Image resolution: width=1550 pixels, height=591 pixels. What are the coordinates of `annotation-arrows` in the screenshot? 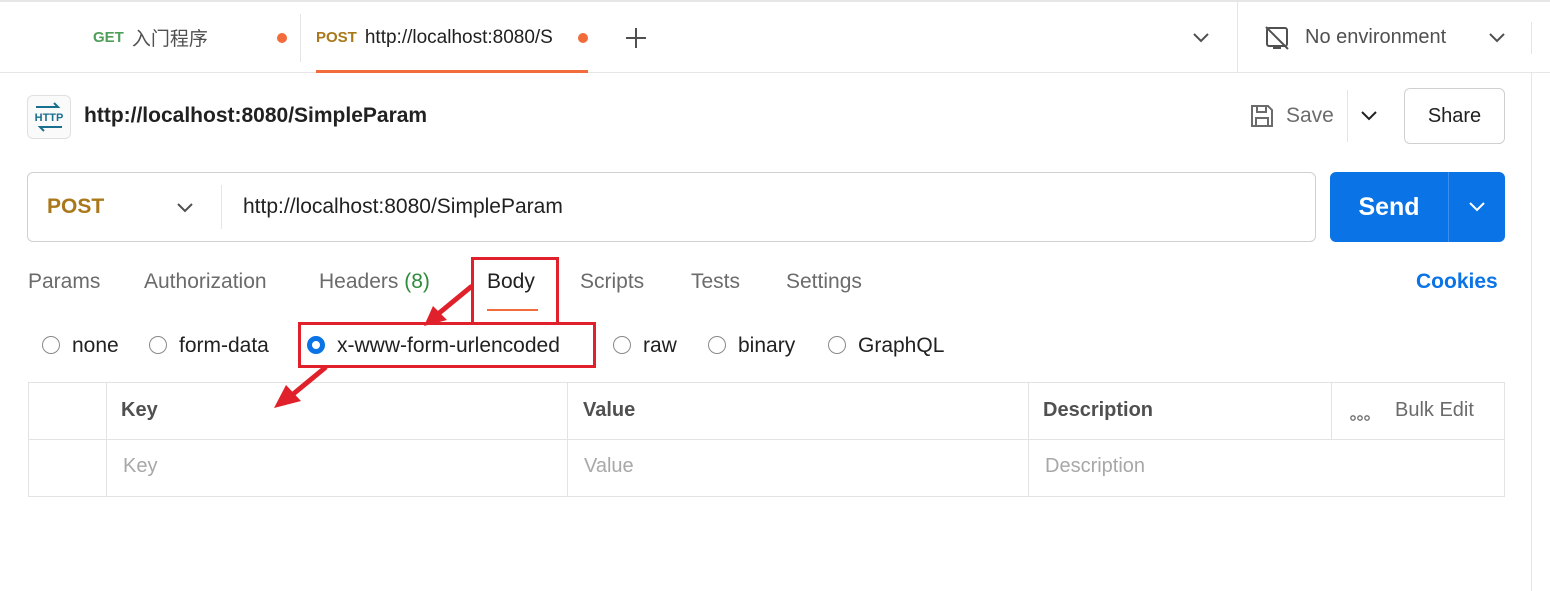 It's located at (374, 346).